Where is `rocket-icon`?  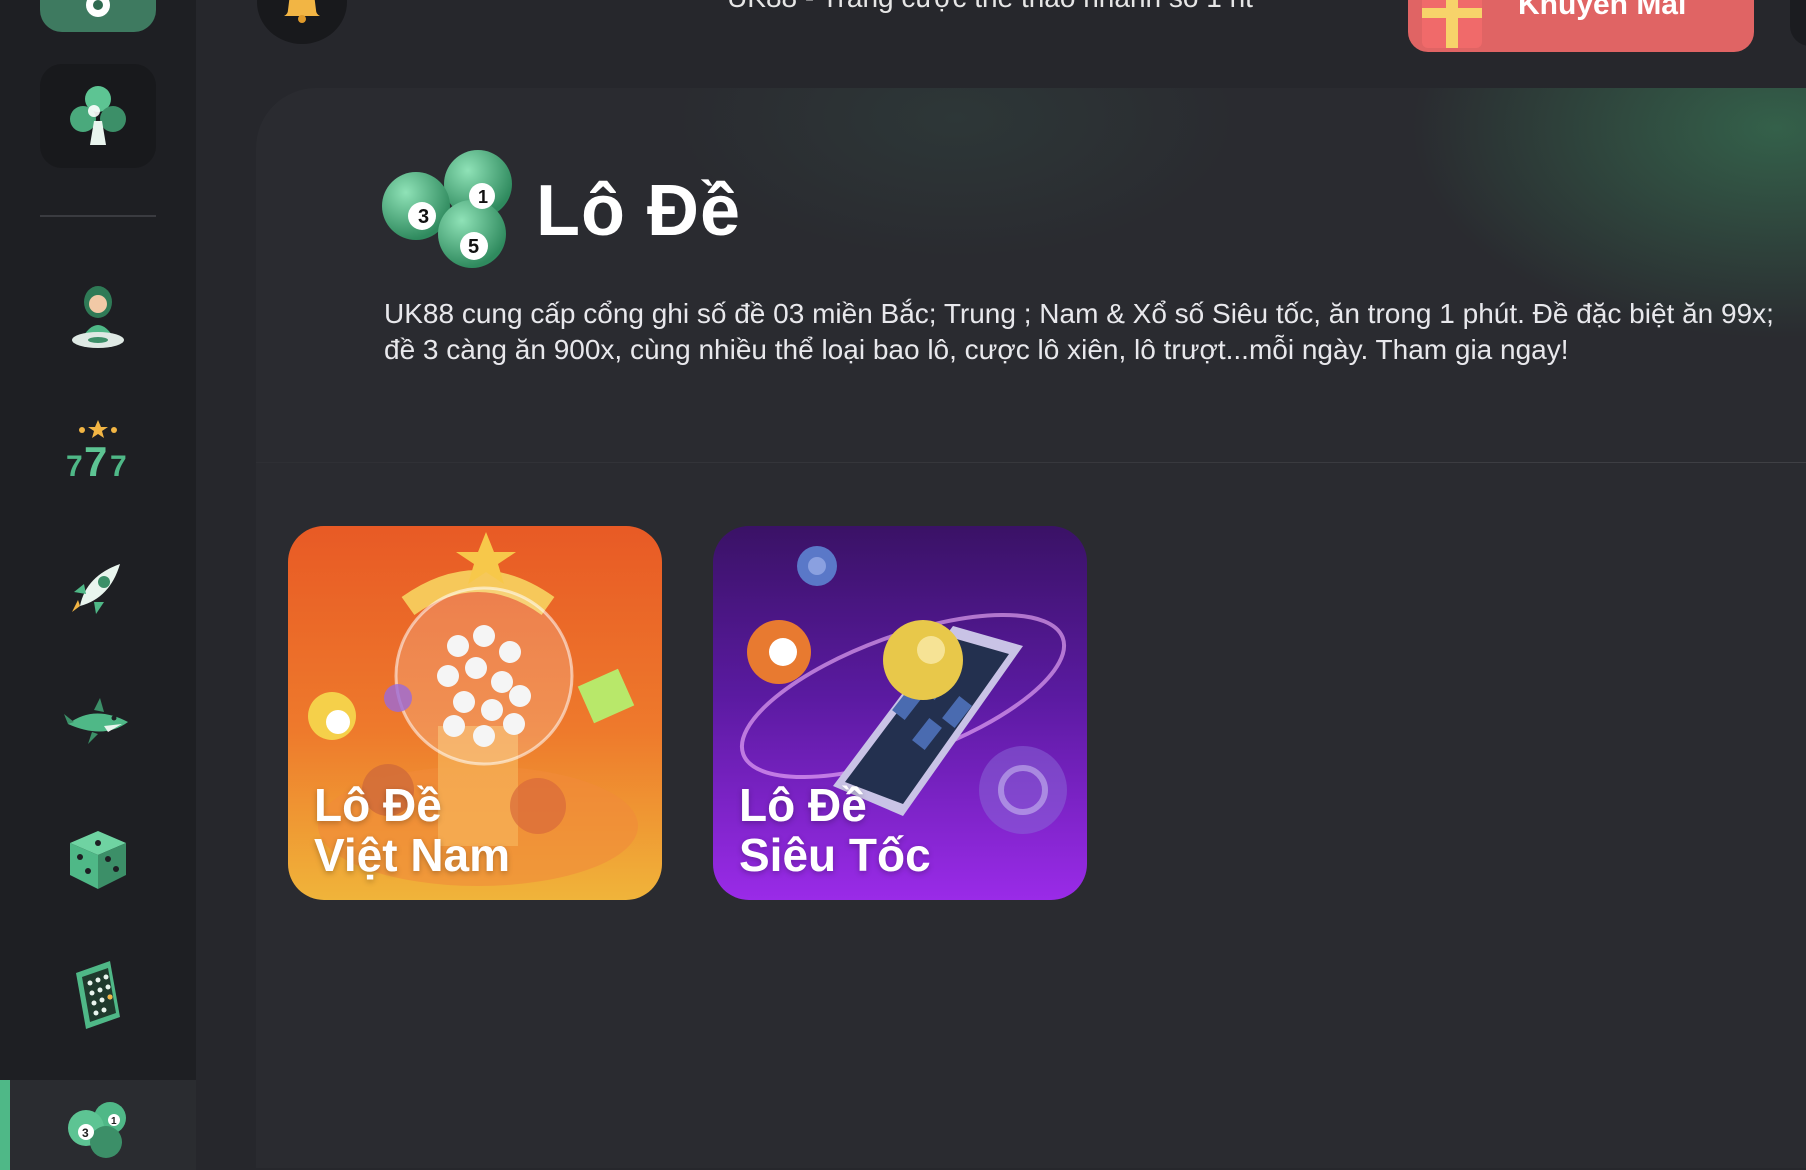
rocket-icon is located at coordinates (96, 589).